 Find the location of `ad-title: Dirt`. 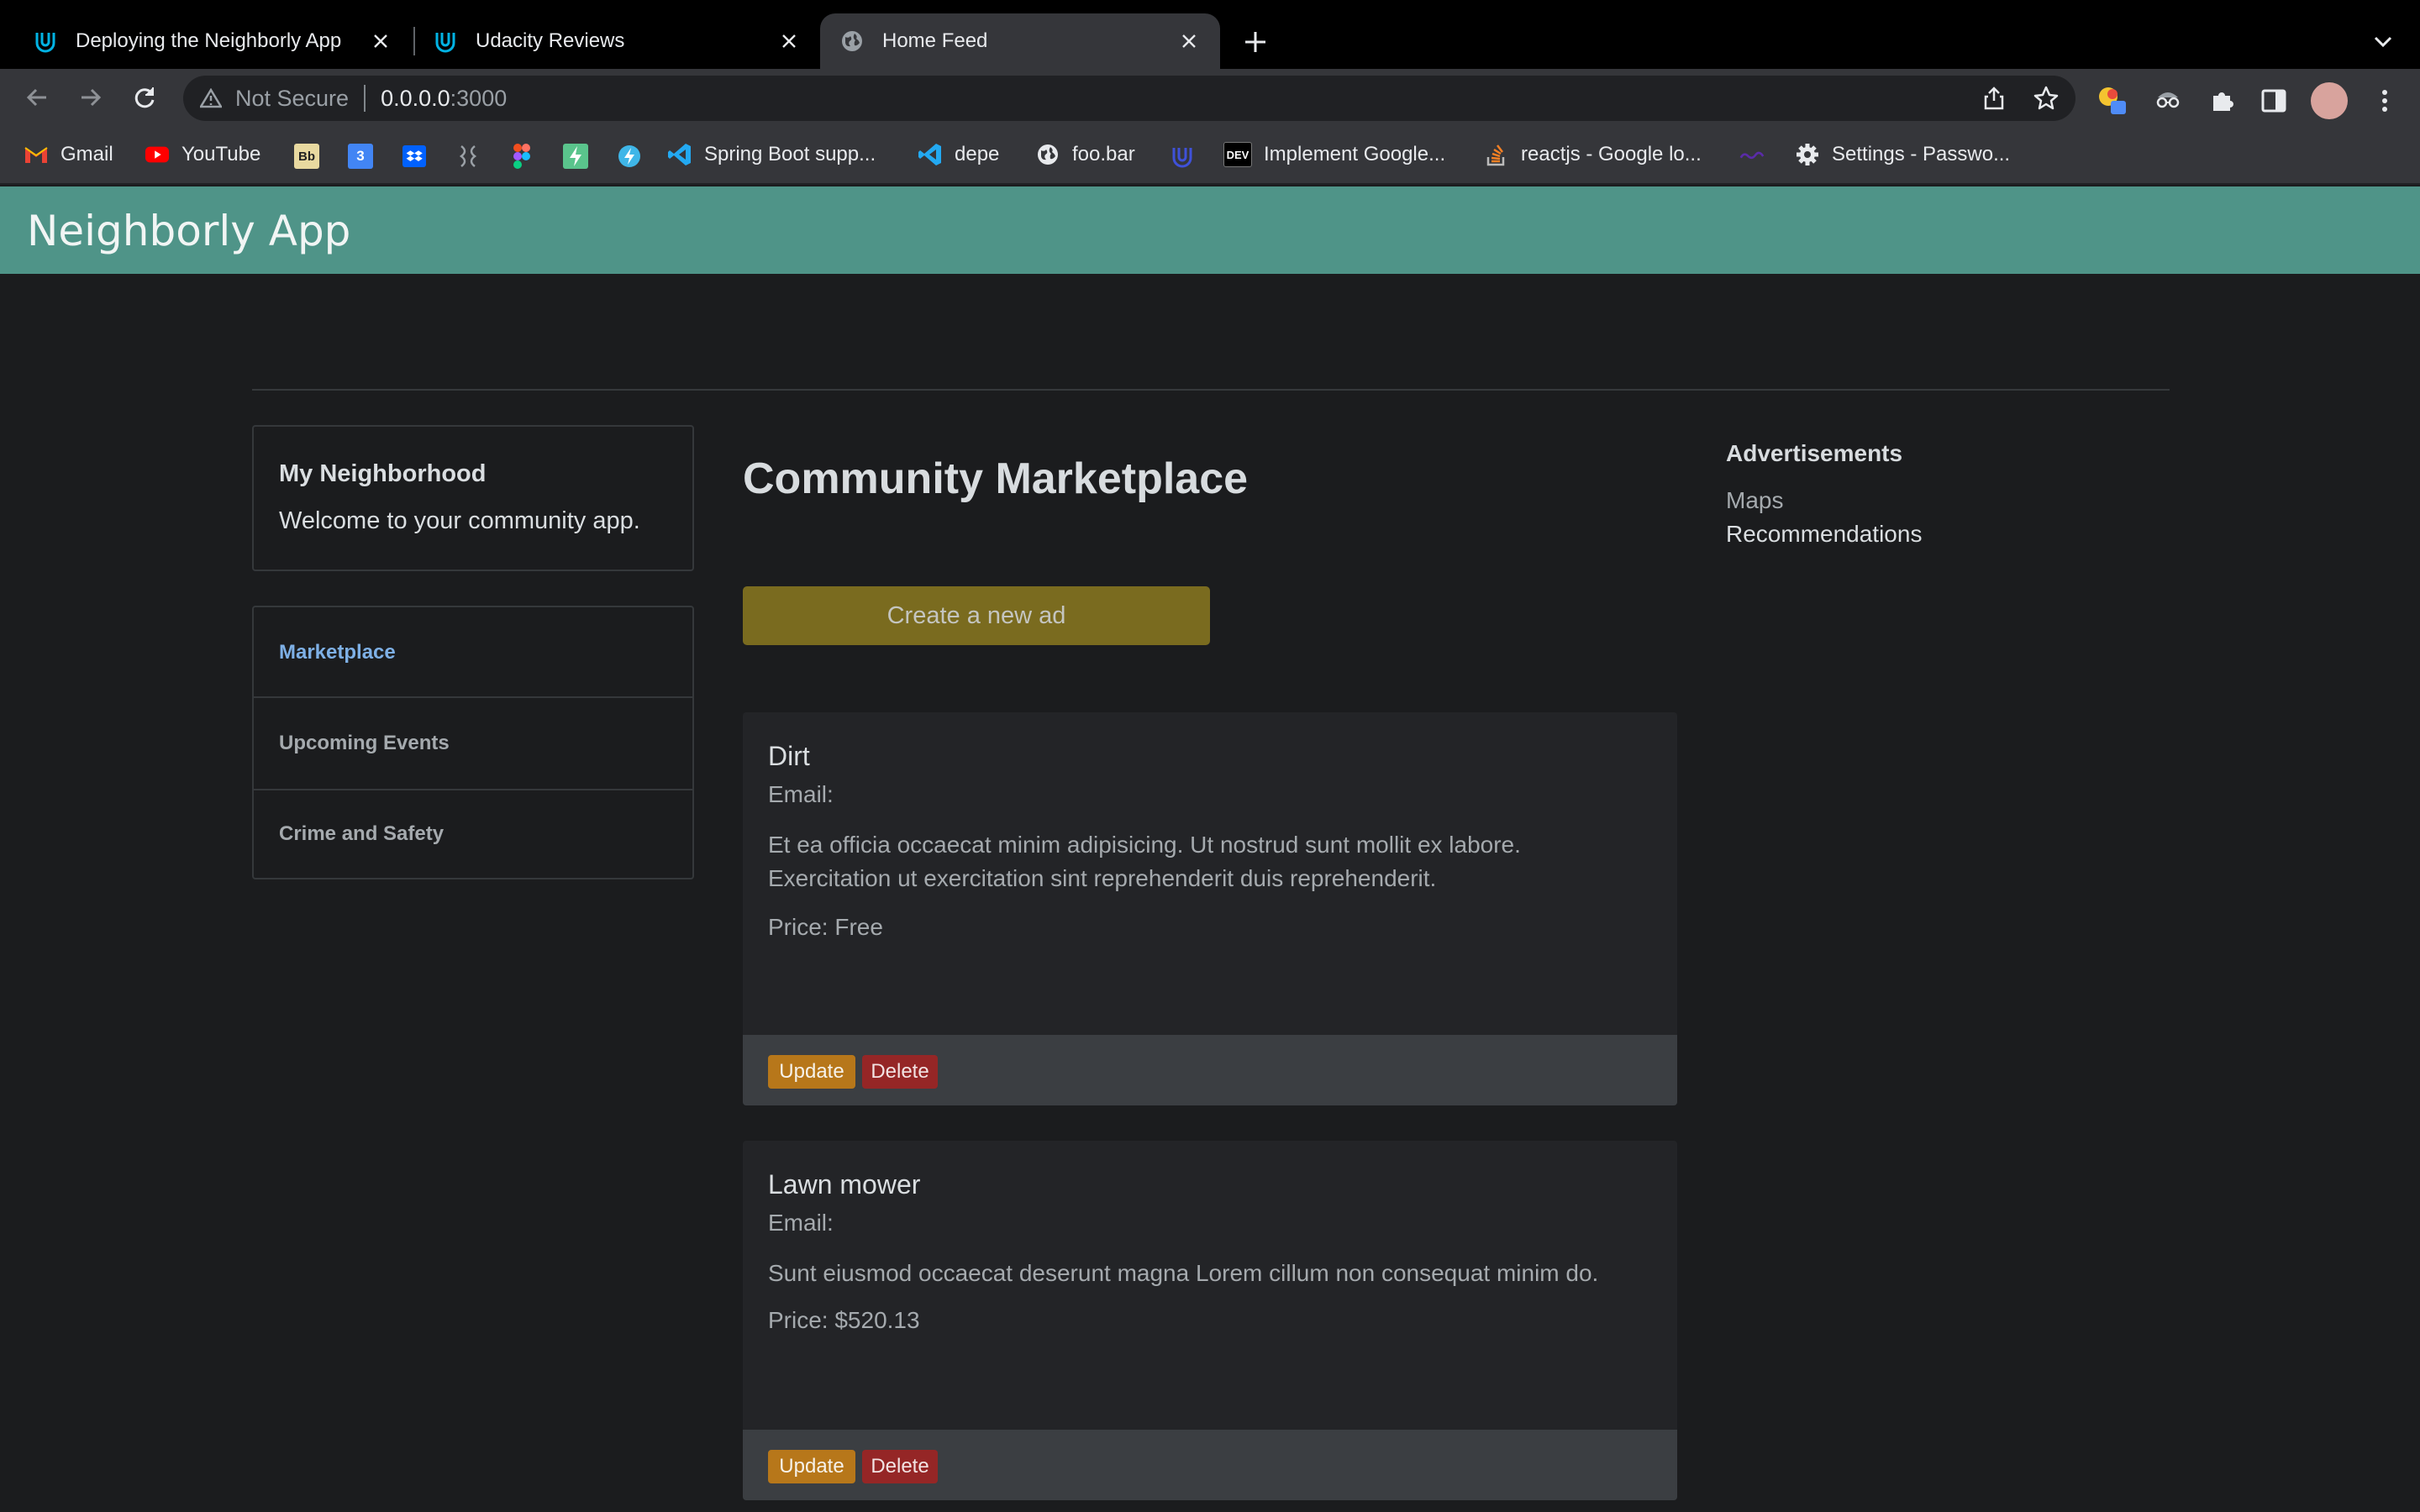

ad-title: Dirt is located at coordinates (789, 756).